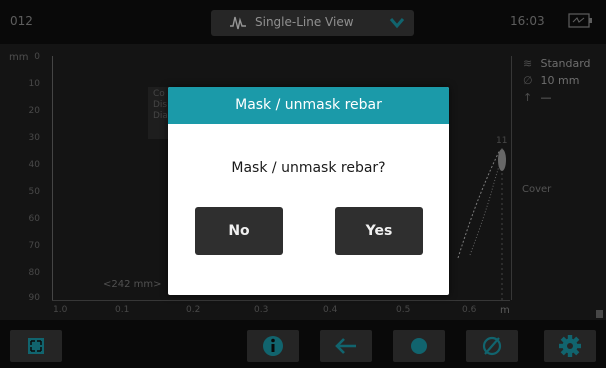 The height and width of the screenshot is (368, 606). What do you see at coordinates (379, 231) in the screenshot?
I see `yes-button: Yes` at bounding box center [379, 231].